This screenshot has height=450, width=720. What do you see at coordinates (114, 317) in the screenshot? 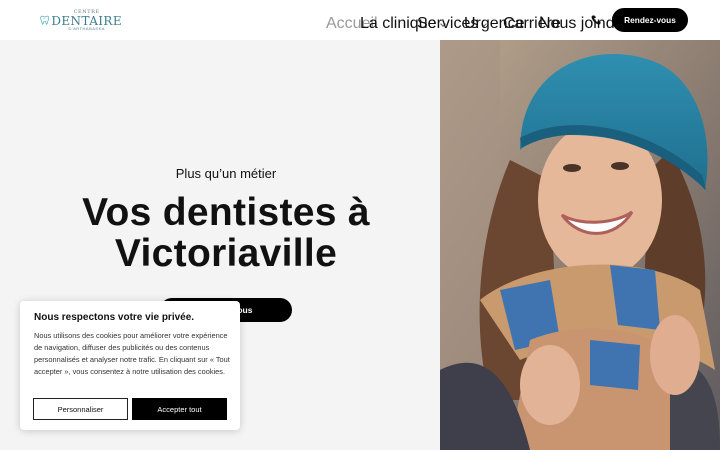
I see `cookie-title: Nous respectons votre vie privée.` at bounding box center [114, 317].